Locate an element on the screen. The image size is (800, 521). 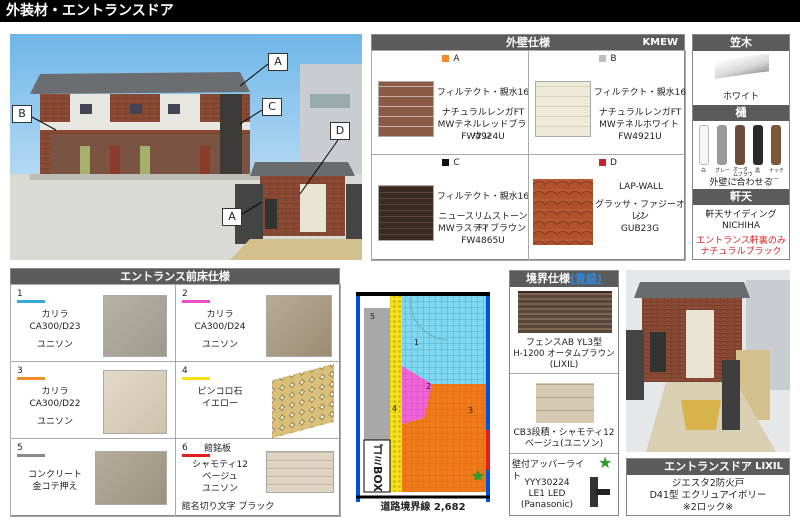
plan-region-3: 3 is located at coordinates (471, 410).